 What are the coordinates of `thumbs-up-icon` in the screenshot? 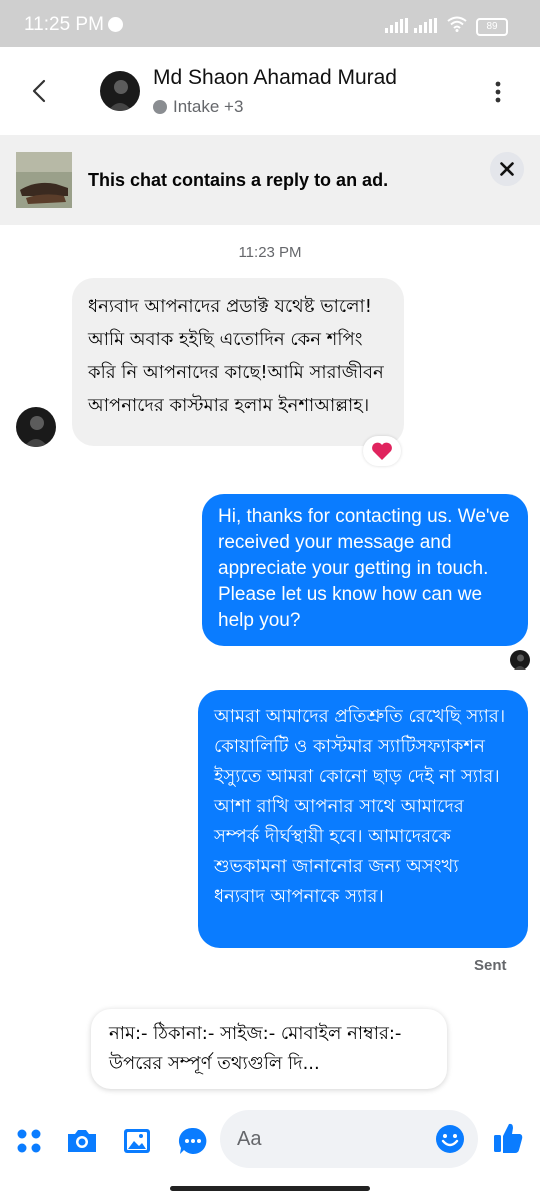 It's located at (508, 1138).